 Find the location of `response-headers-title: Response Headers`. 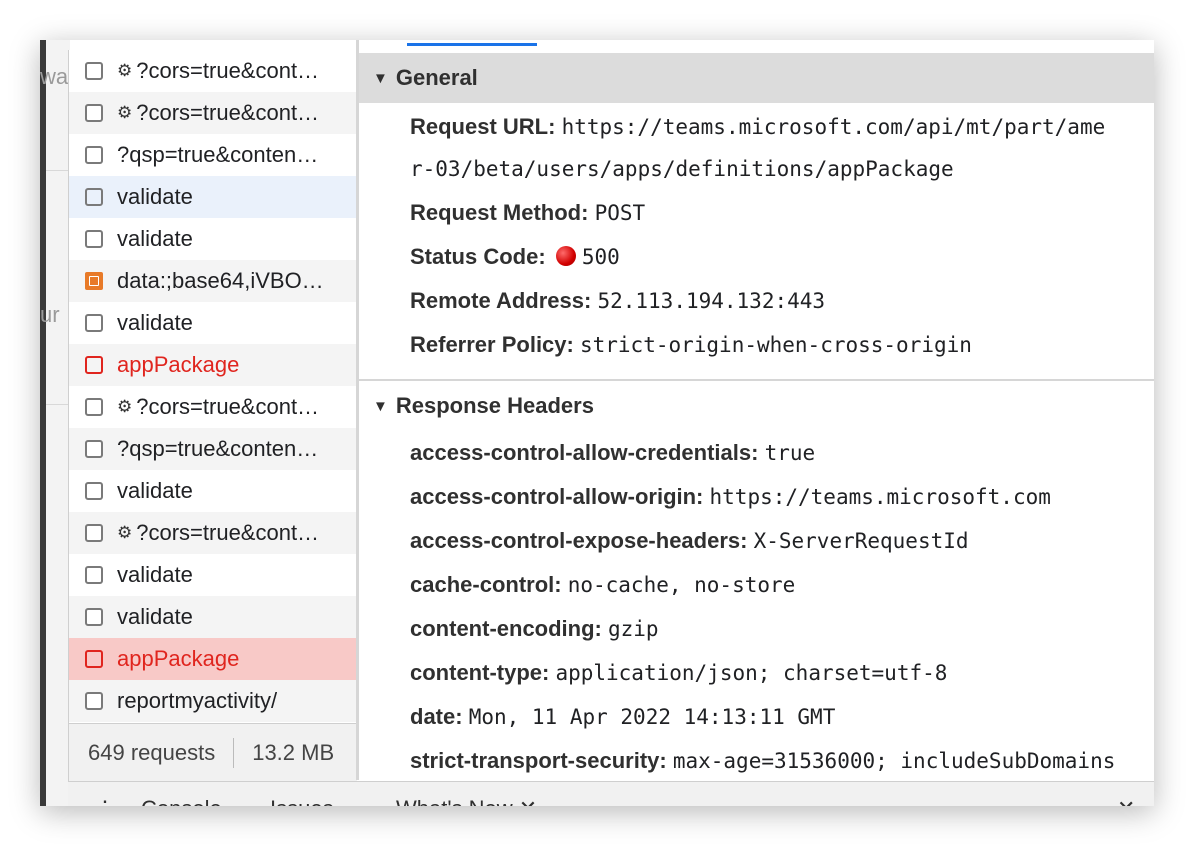

response-headers-title: Response Headers is located at coordinates (494, 405).